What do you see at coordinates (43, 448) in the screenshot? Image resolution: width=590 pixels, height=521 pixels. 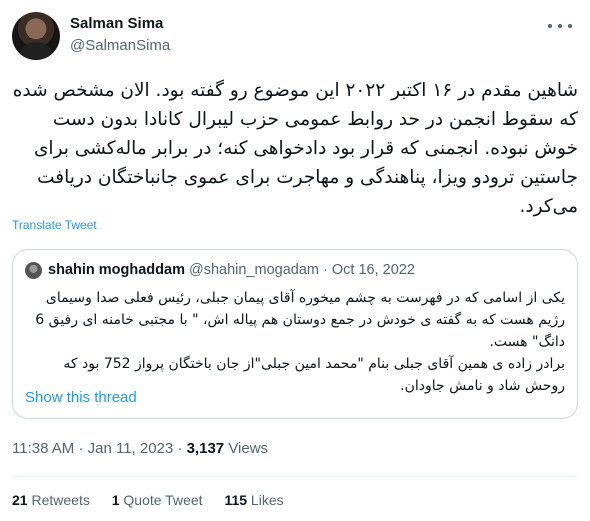 I see `tweet-time: 11:38 AM` at bounding box center [43, 448].